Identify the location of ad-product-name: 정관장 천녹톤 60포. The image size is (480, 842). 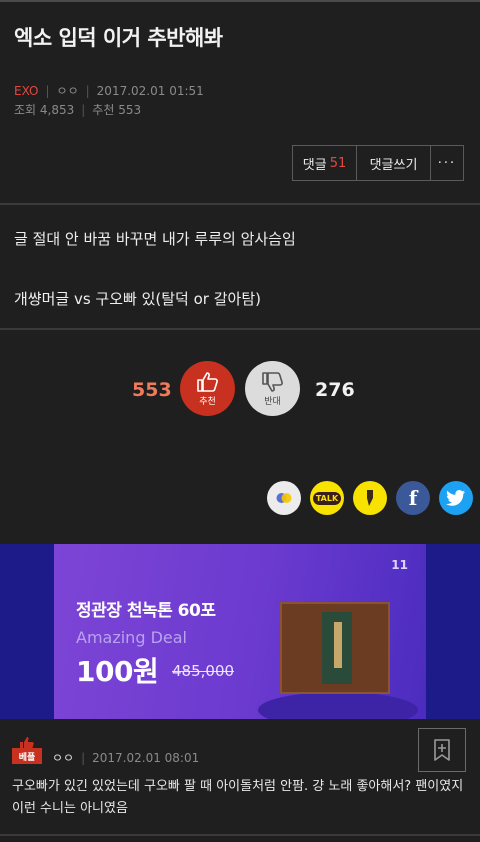
(146, 611).